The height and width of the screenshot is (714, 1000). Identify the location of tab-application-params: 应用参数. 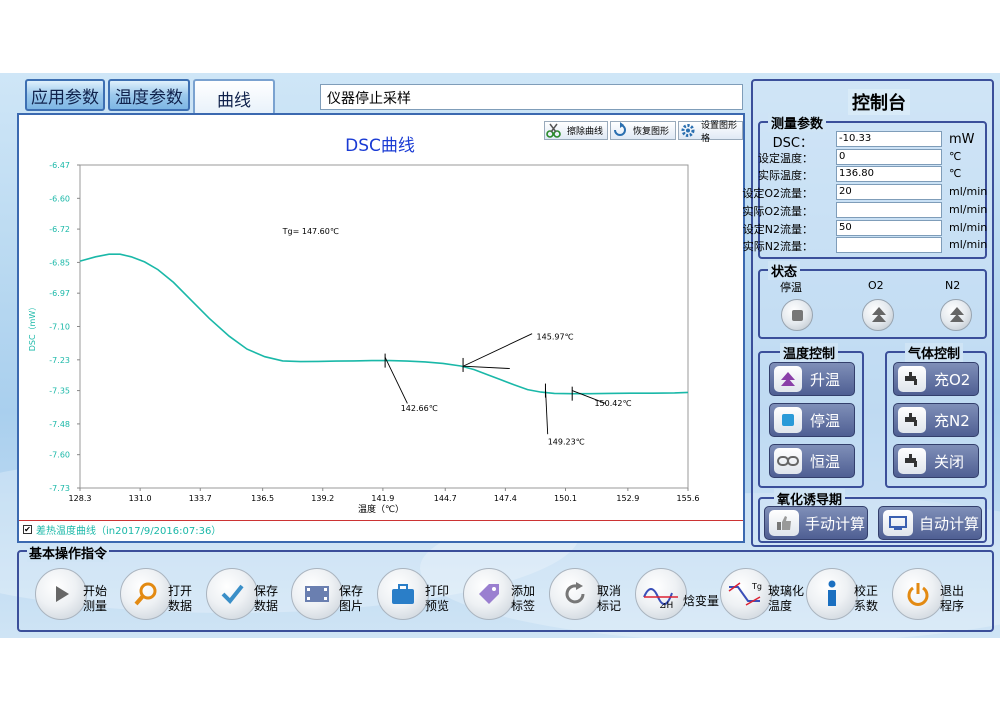
(65, 95).